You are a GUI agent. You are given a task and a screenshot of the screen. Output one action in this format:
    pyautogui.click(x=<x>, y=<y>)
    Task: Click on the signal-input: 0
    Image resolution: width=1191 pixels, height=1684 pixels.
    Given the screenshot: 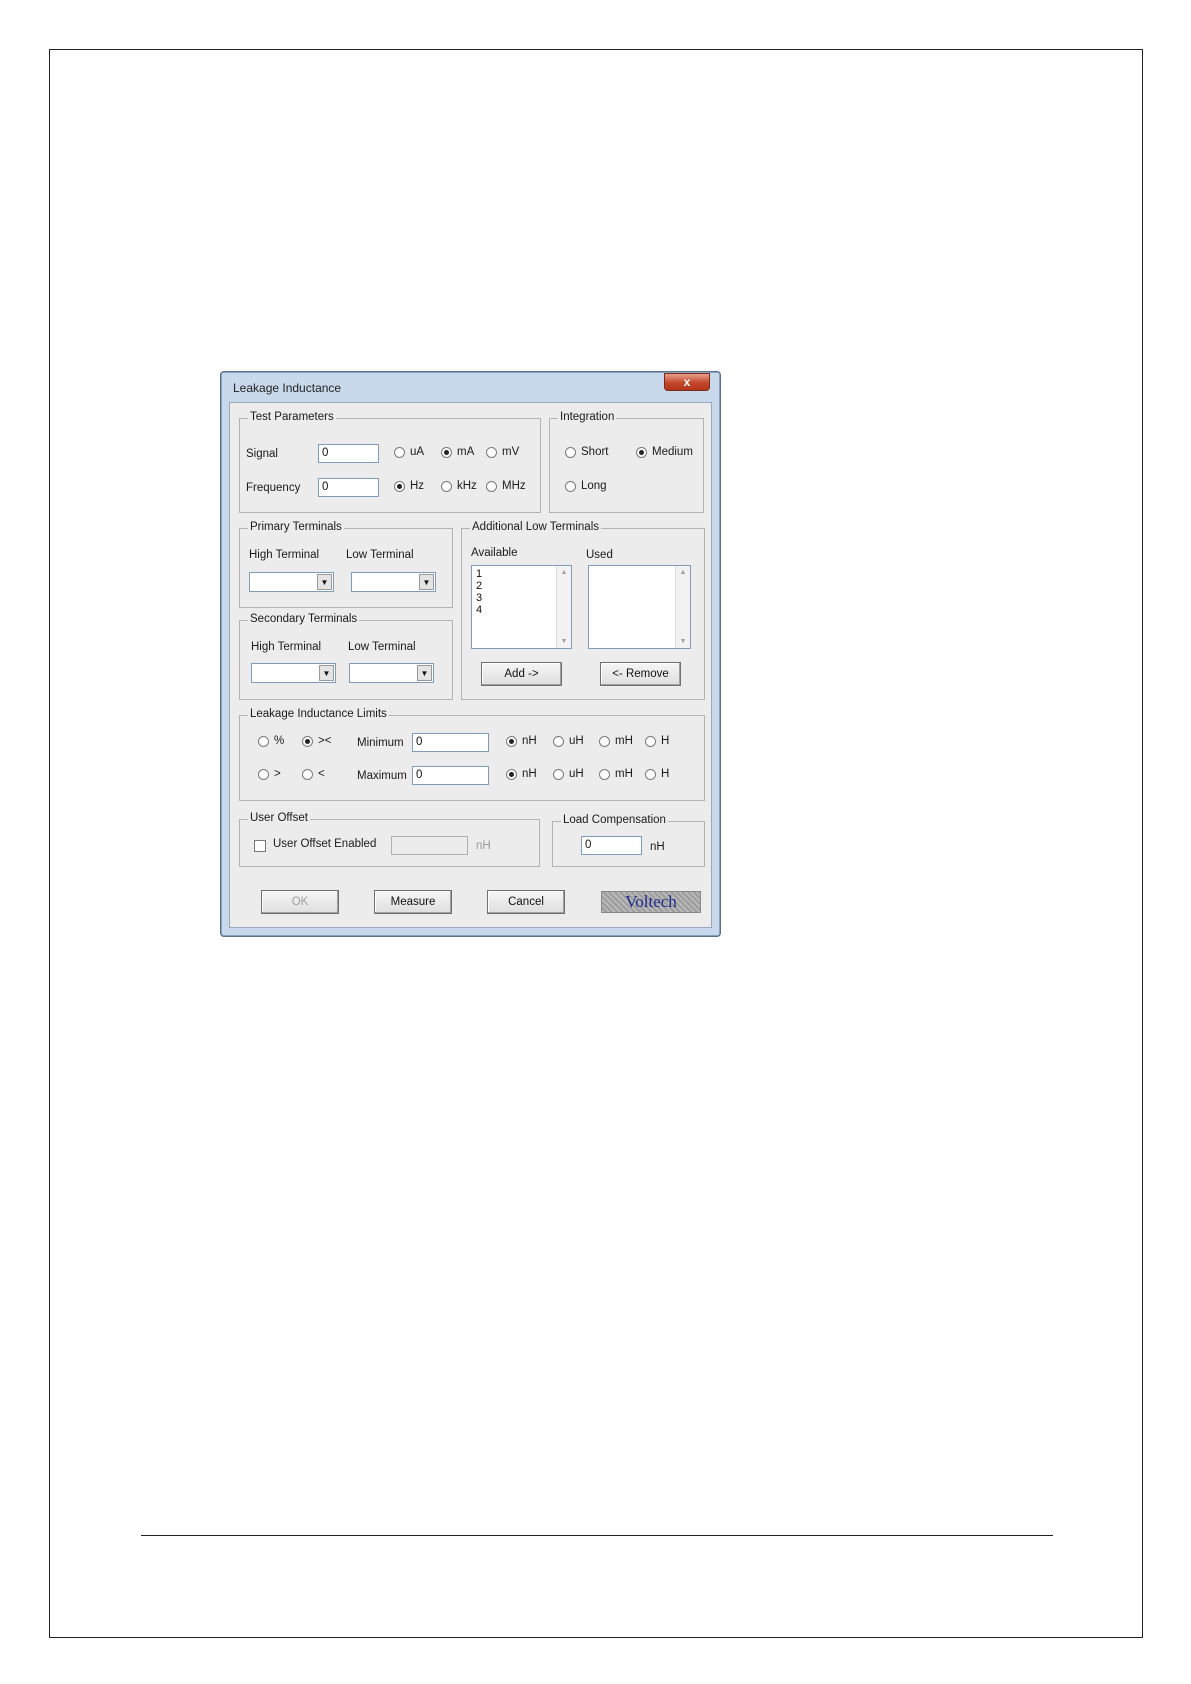 What is the action you would take?
    pyautogui.click(x=348, y=453)
    